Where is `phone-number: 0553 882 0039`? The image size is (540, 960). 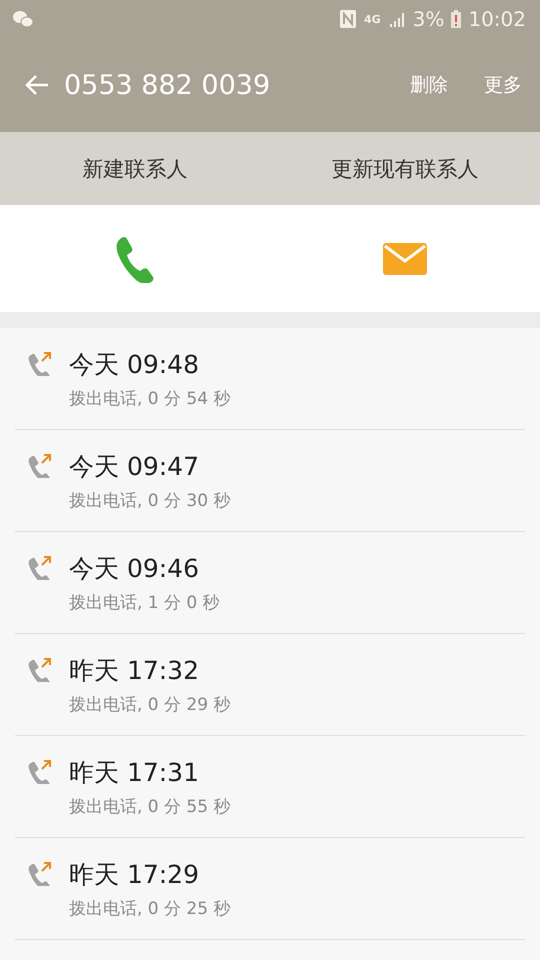 phone-number: 0553 882 0039 is located at coordinates (167, 85).